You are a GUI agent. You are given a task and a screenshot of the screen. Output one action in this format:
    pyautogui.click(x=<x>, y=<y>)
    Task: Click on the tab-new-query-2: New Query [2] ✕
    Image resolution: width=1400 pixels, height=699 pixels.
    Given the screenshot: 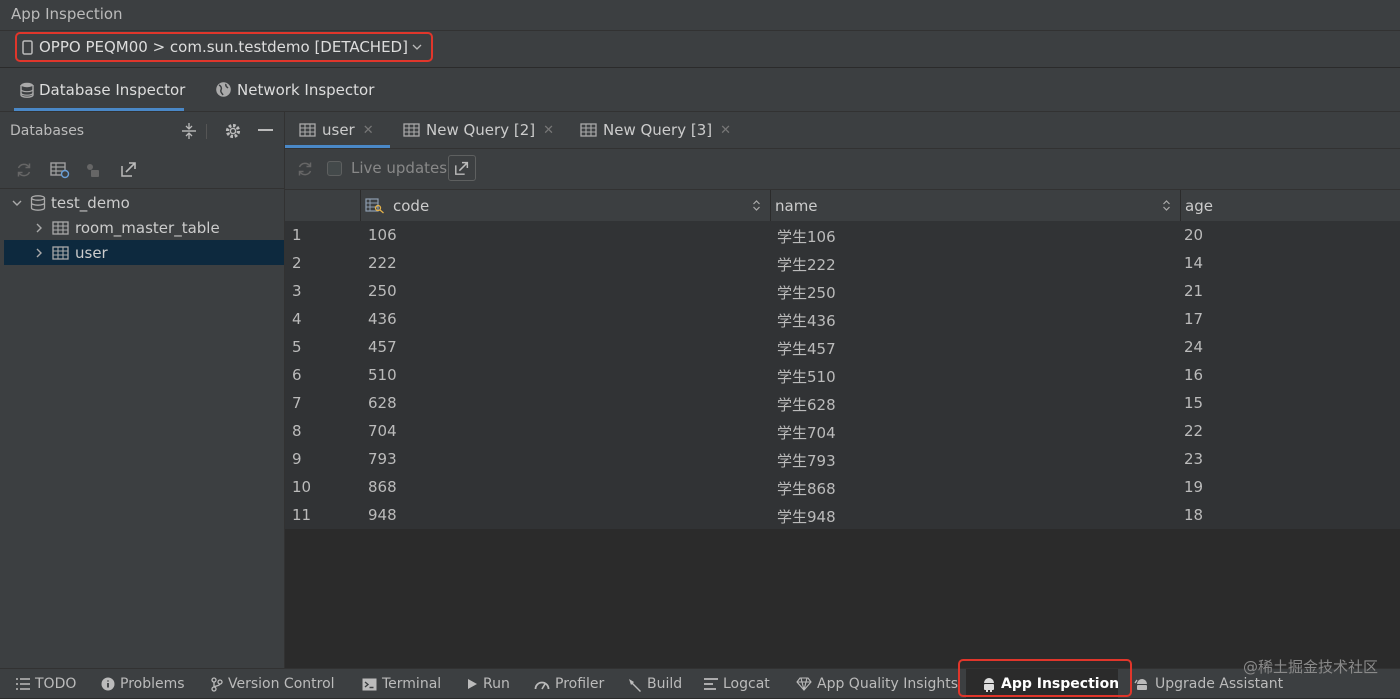 What is the action you would take?
    pyautogui.click(x=478, y=130)
    